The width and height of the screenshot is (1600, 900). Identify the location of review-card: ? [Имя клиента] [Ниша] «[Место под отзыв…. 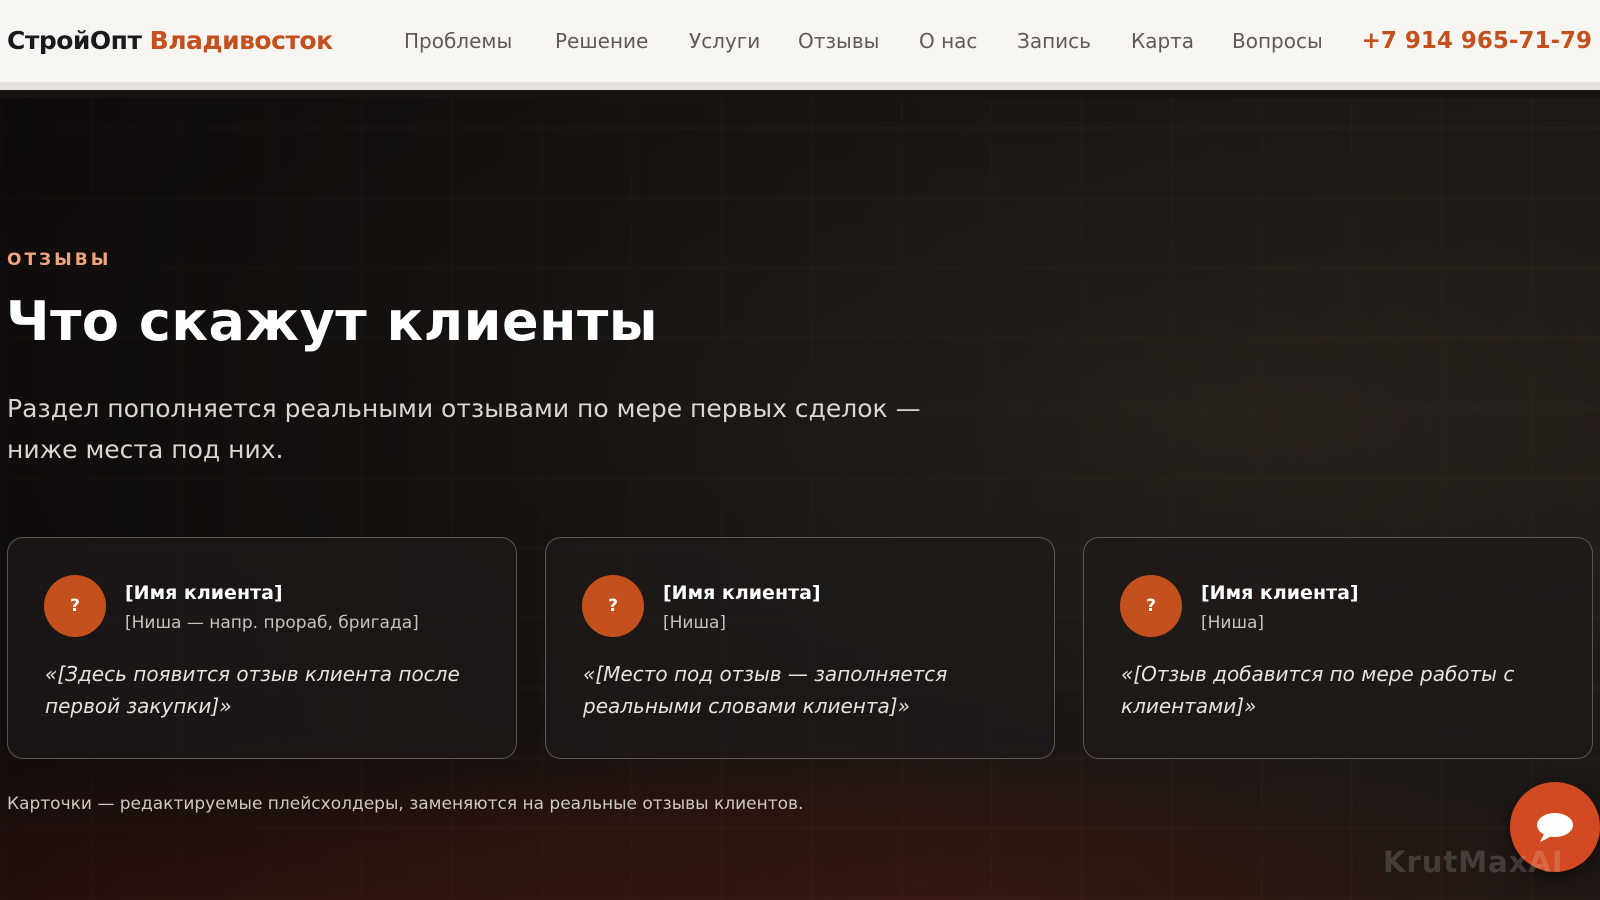
(800, 648).